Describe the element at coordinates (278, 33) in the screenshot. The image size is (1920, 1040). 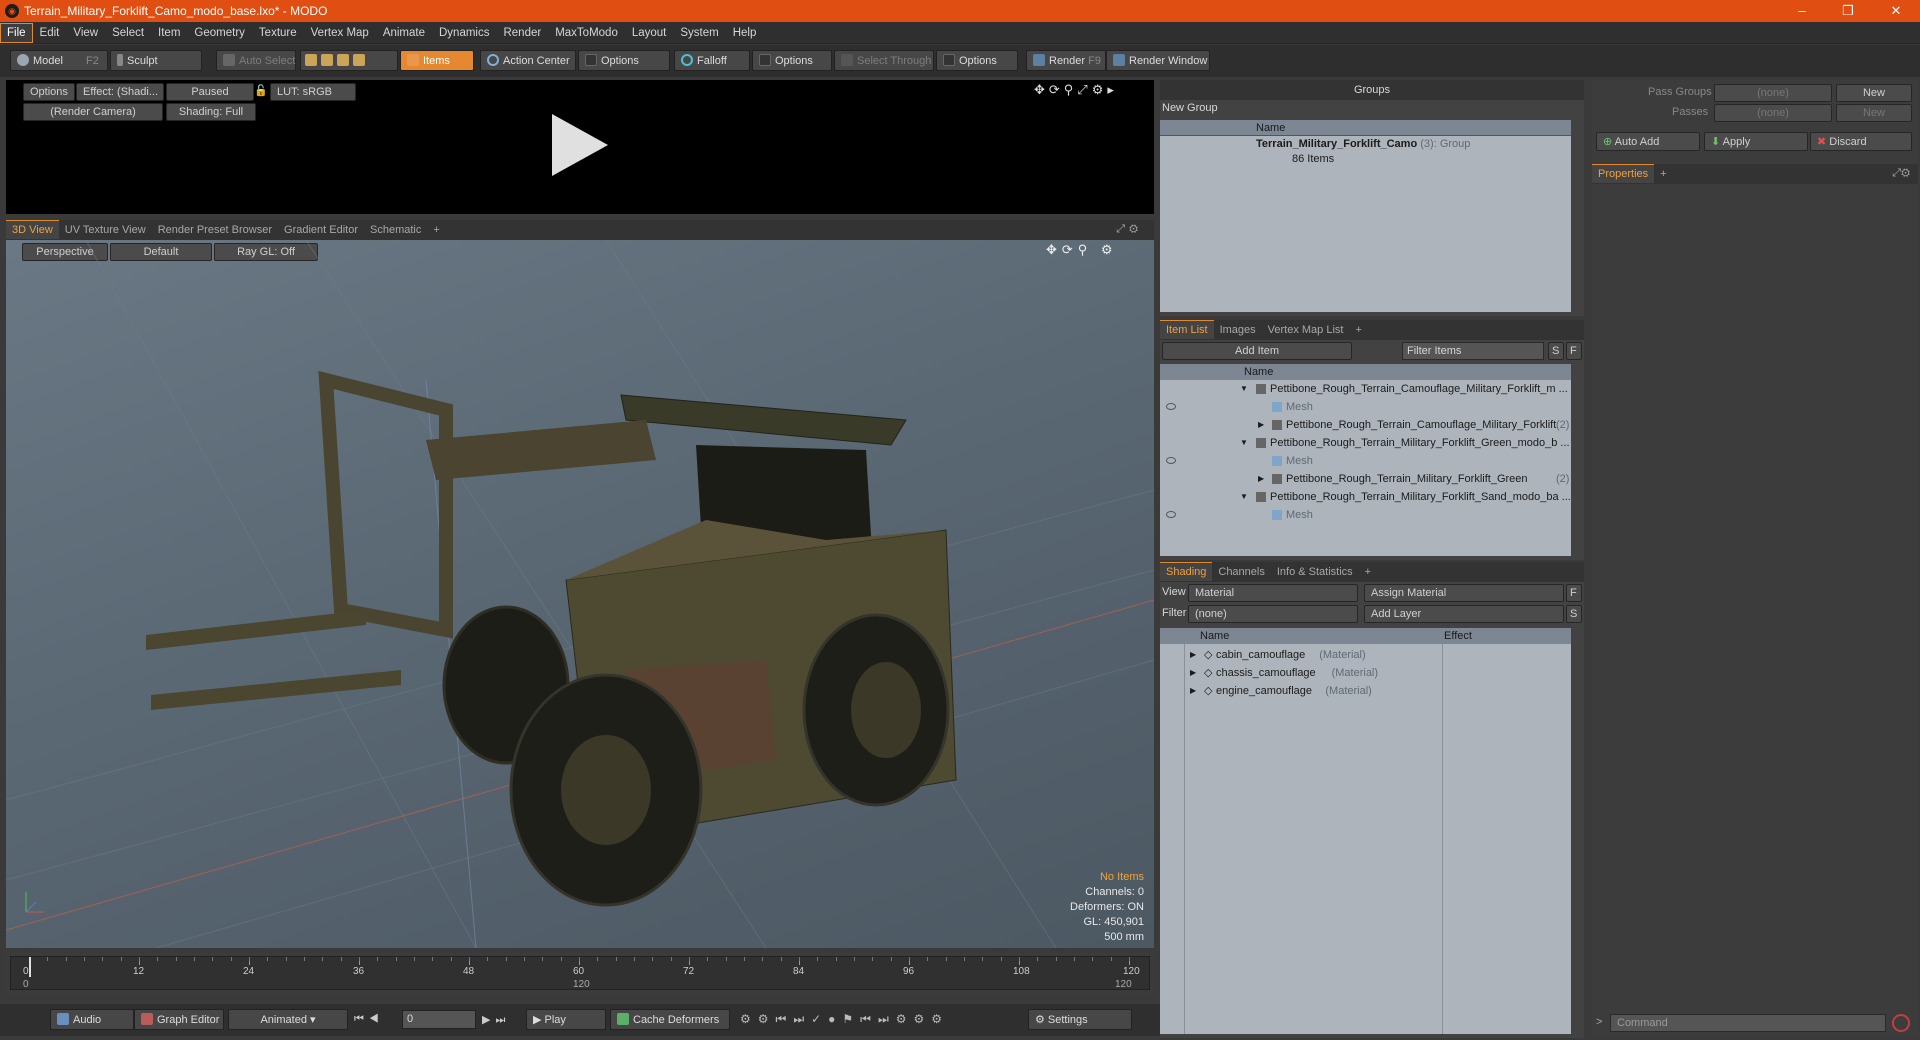
I see `menu-texture: Texture` at that location.